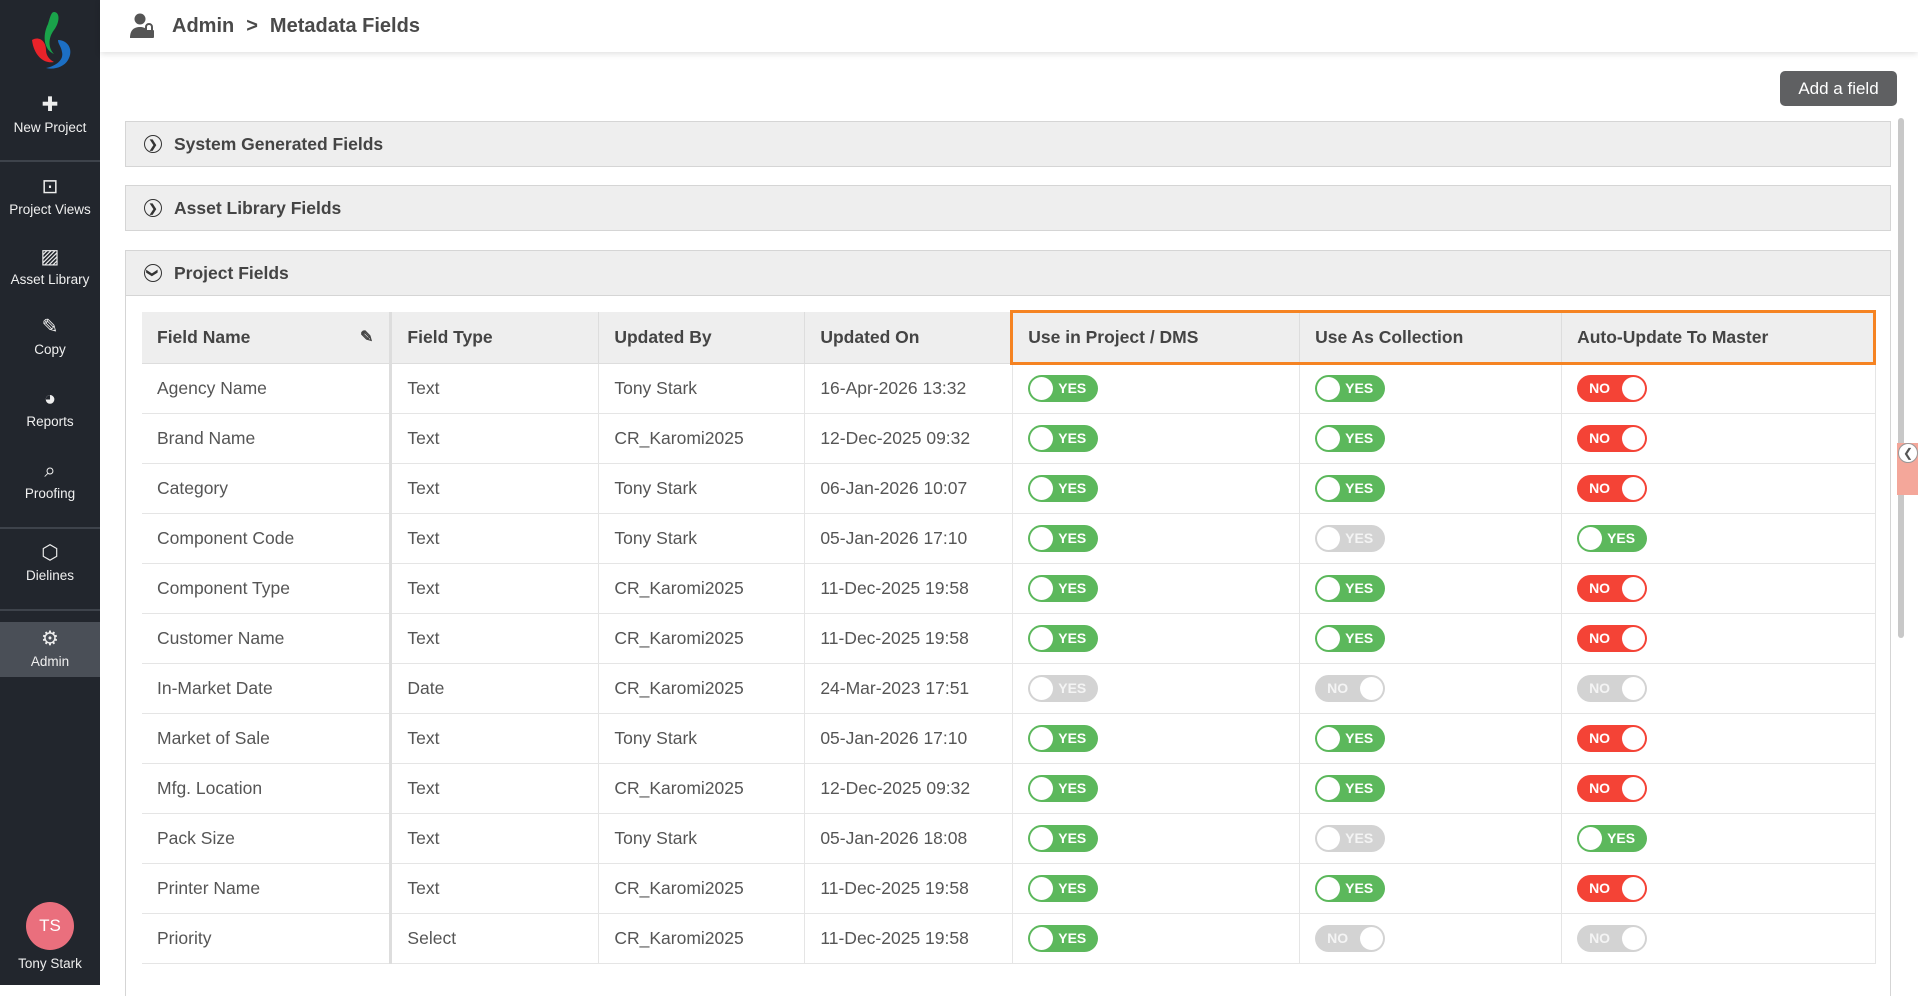 The height and width of the screenshot is (996, 1918). What do you see at coordinates (1008, 144) in the screenshot?
I see `panel-system-generated-fields: ❯ System Generated Fields` at bounding box center [1008, 144].